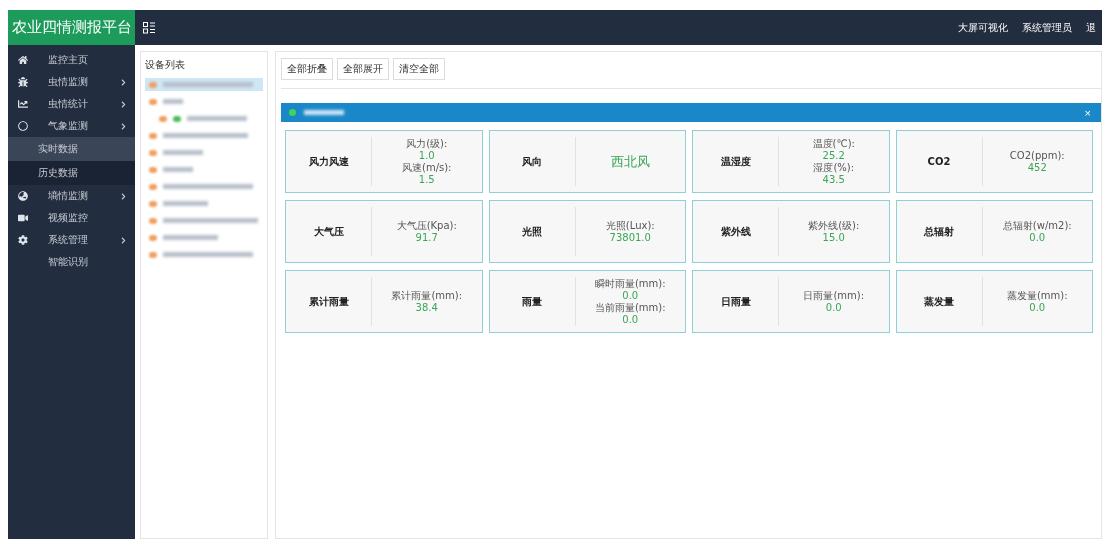  Describe the element at coordinates (1037, 295) in the screenshot. I see `reading-label: 蒸发量(mm):` at that location.